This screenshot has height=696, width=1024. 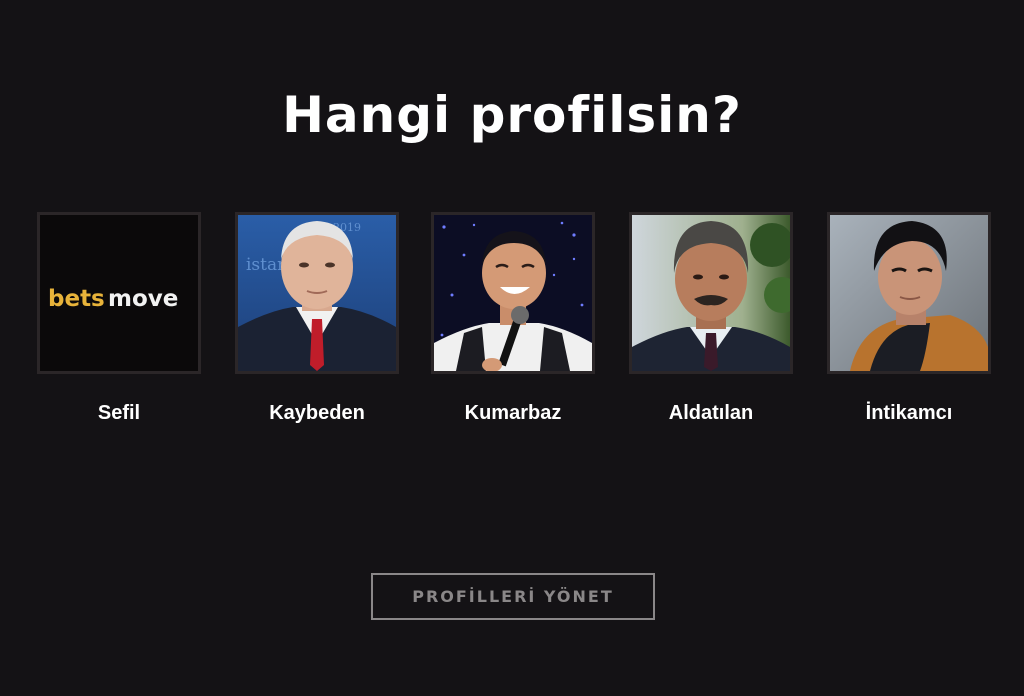 I want to click on profile-aldatilan: Aldatılan, so click(x=711, y=318).